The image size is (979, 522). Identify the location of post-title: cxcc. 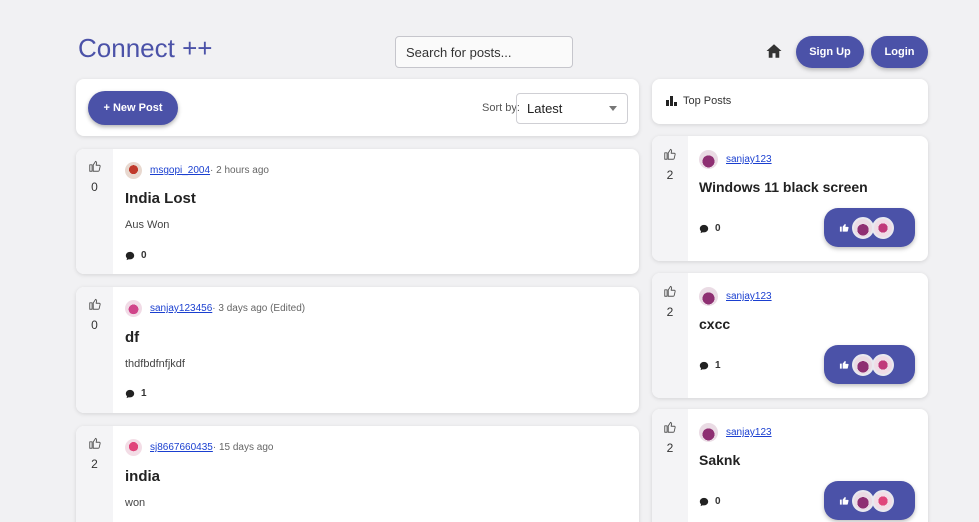
(714, 324).